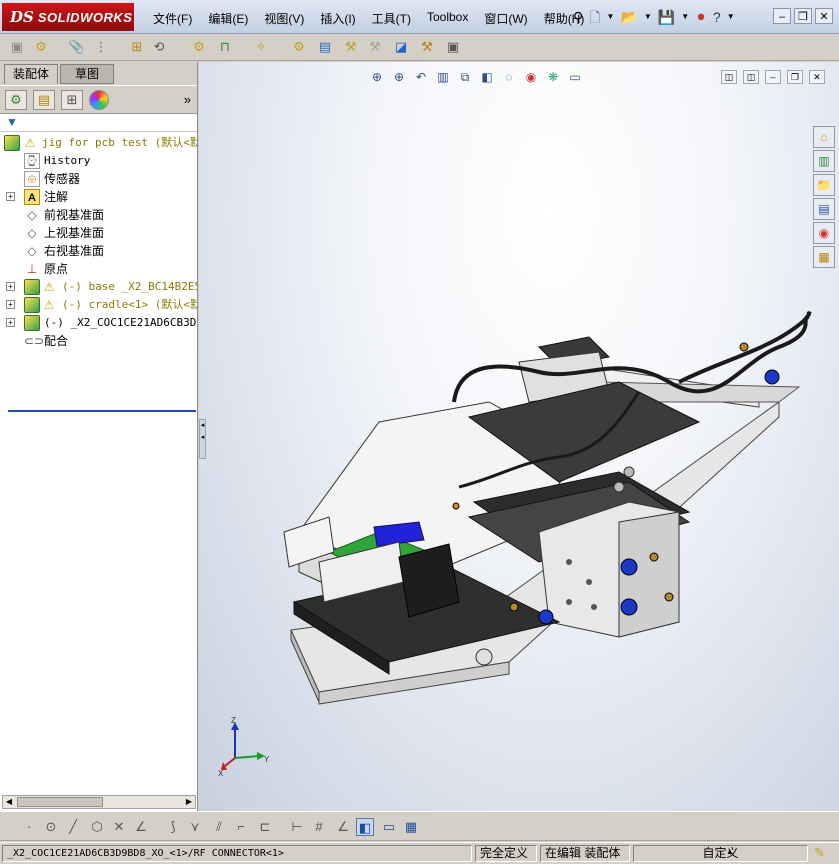 This screenshot has width=839, height=864. I want to click on tree-node-root: ⚠ jig for pcb test (默认<默认, so click(98, 143).